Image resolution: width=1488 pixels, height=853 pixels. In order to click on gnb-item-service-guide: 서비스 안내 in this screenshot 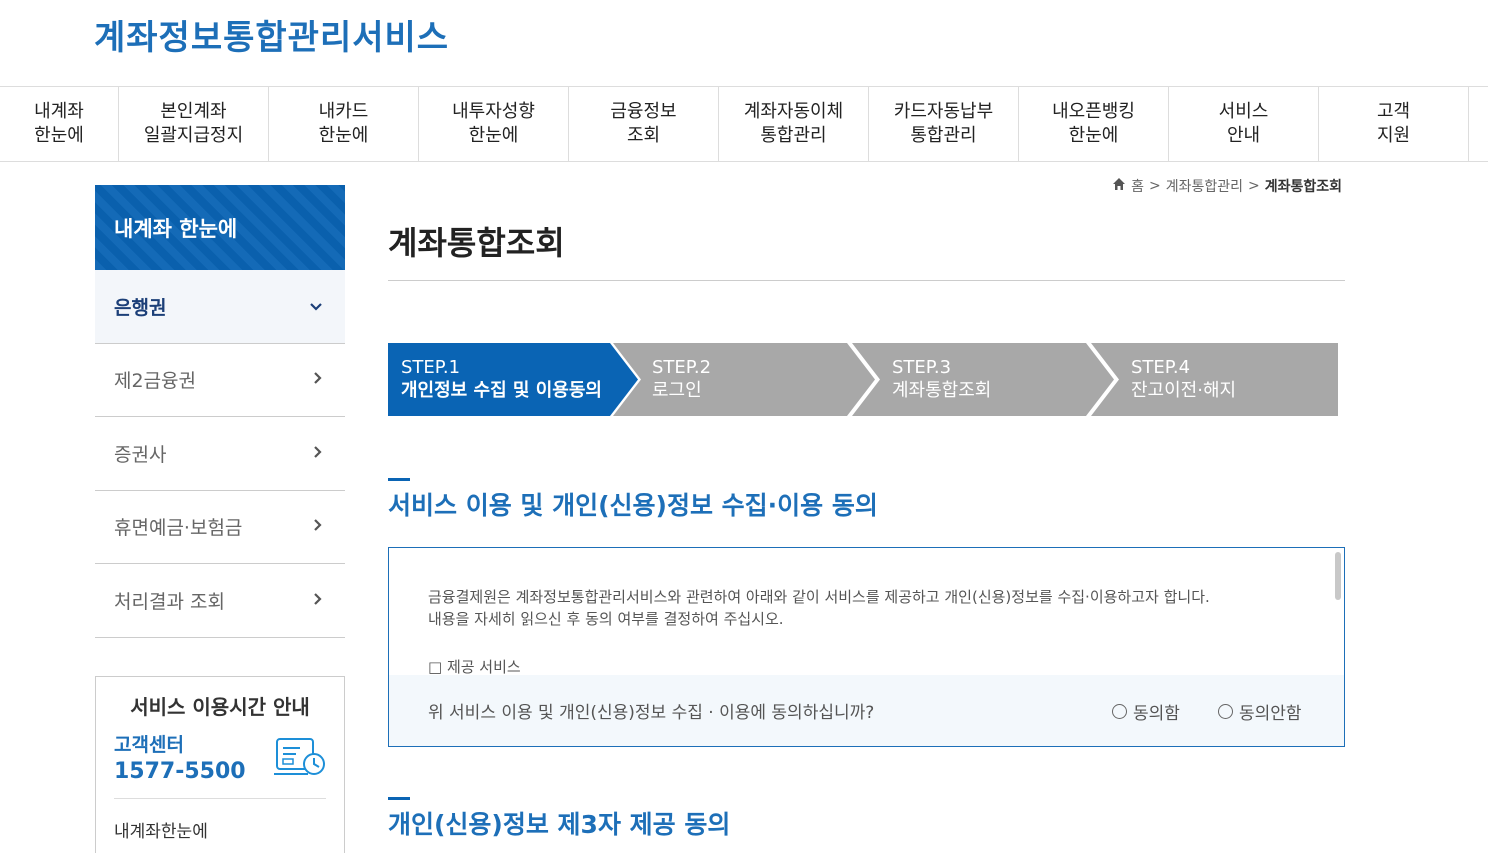, I will do `click(1244, 124)`.